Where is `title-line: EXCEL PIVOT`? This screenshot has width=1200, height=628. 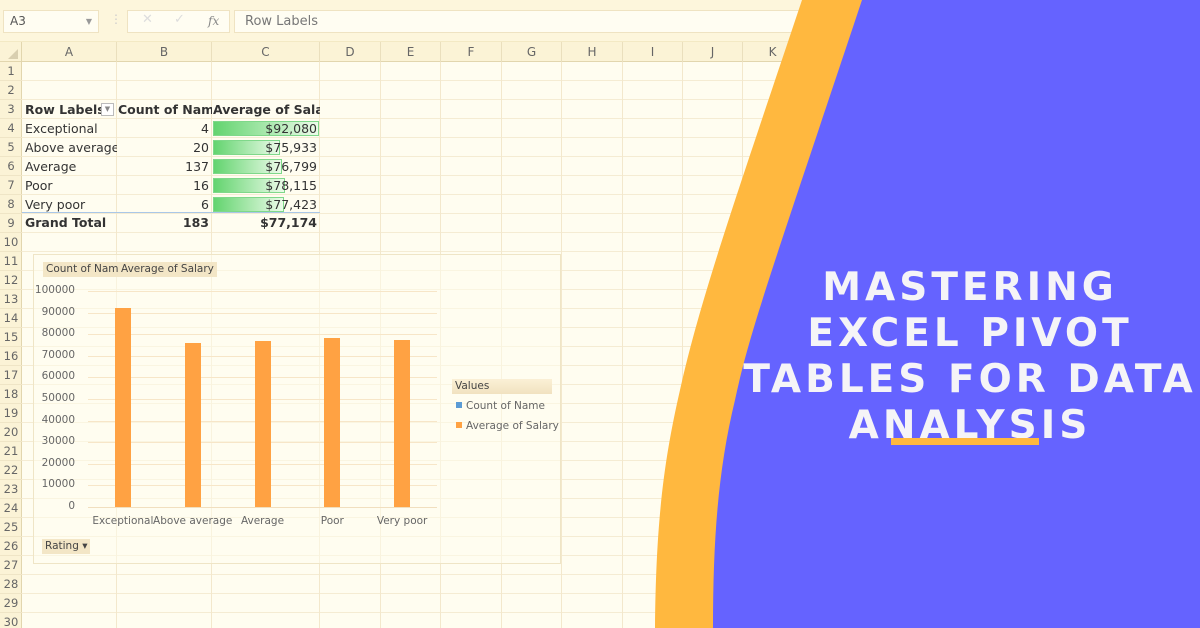 title-line: EXCEL PIVOT is located at coordinates (970, 333).